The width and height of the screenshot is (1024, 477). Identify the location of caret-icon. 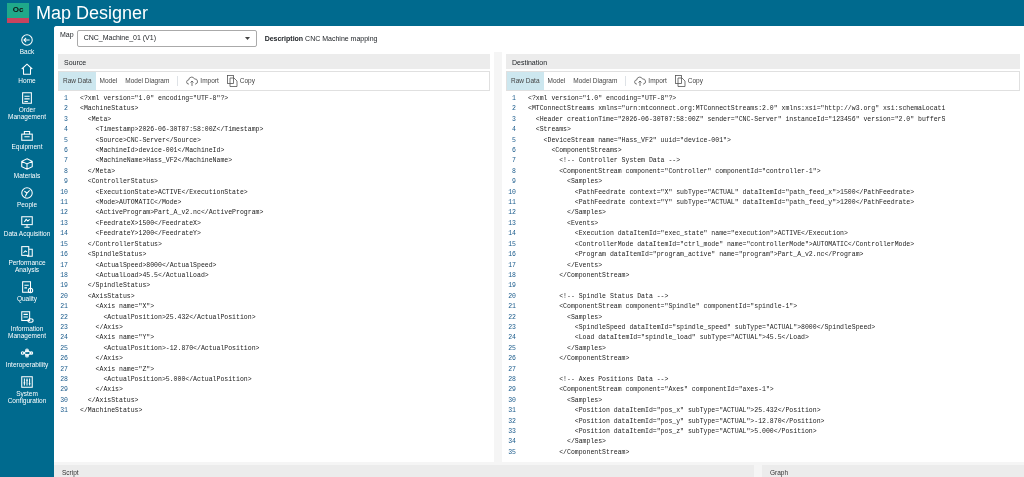
(247, 38).